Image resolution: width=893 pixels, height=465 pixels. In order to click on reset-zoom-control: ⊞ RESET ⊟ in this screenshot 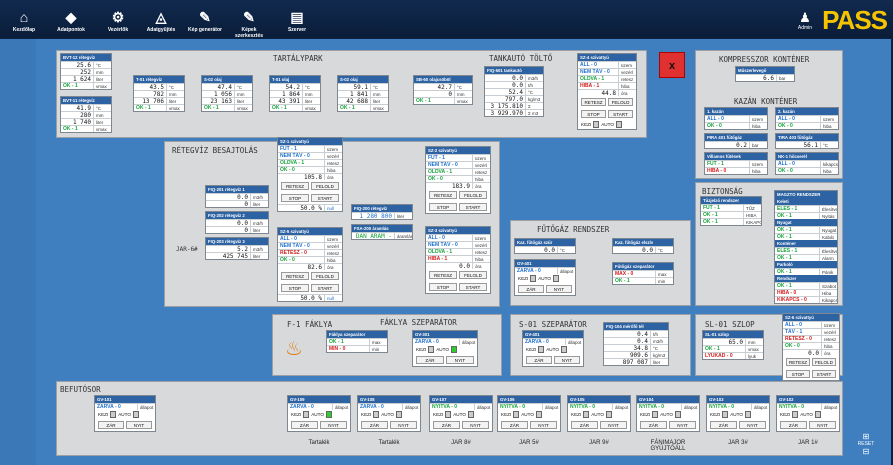, I will do `click(866, 444)`.